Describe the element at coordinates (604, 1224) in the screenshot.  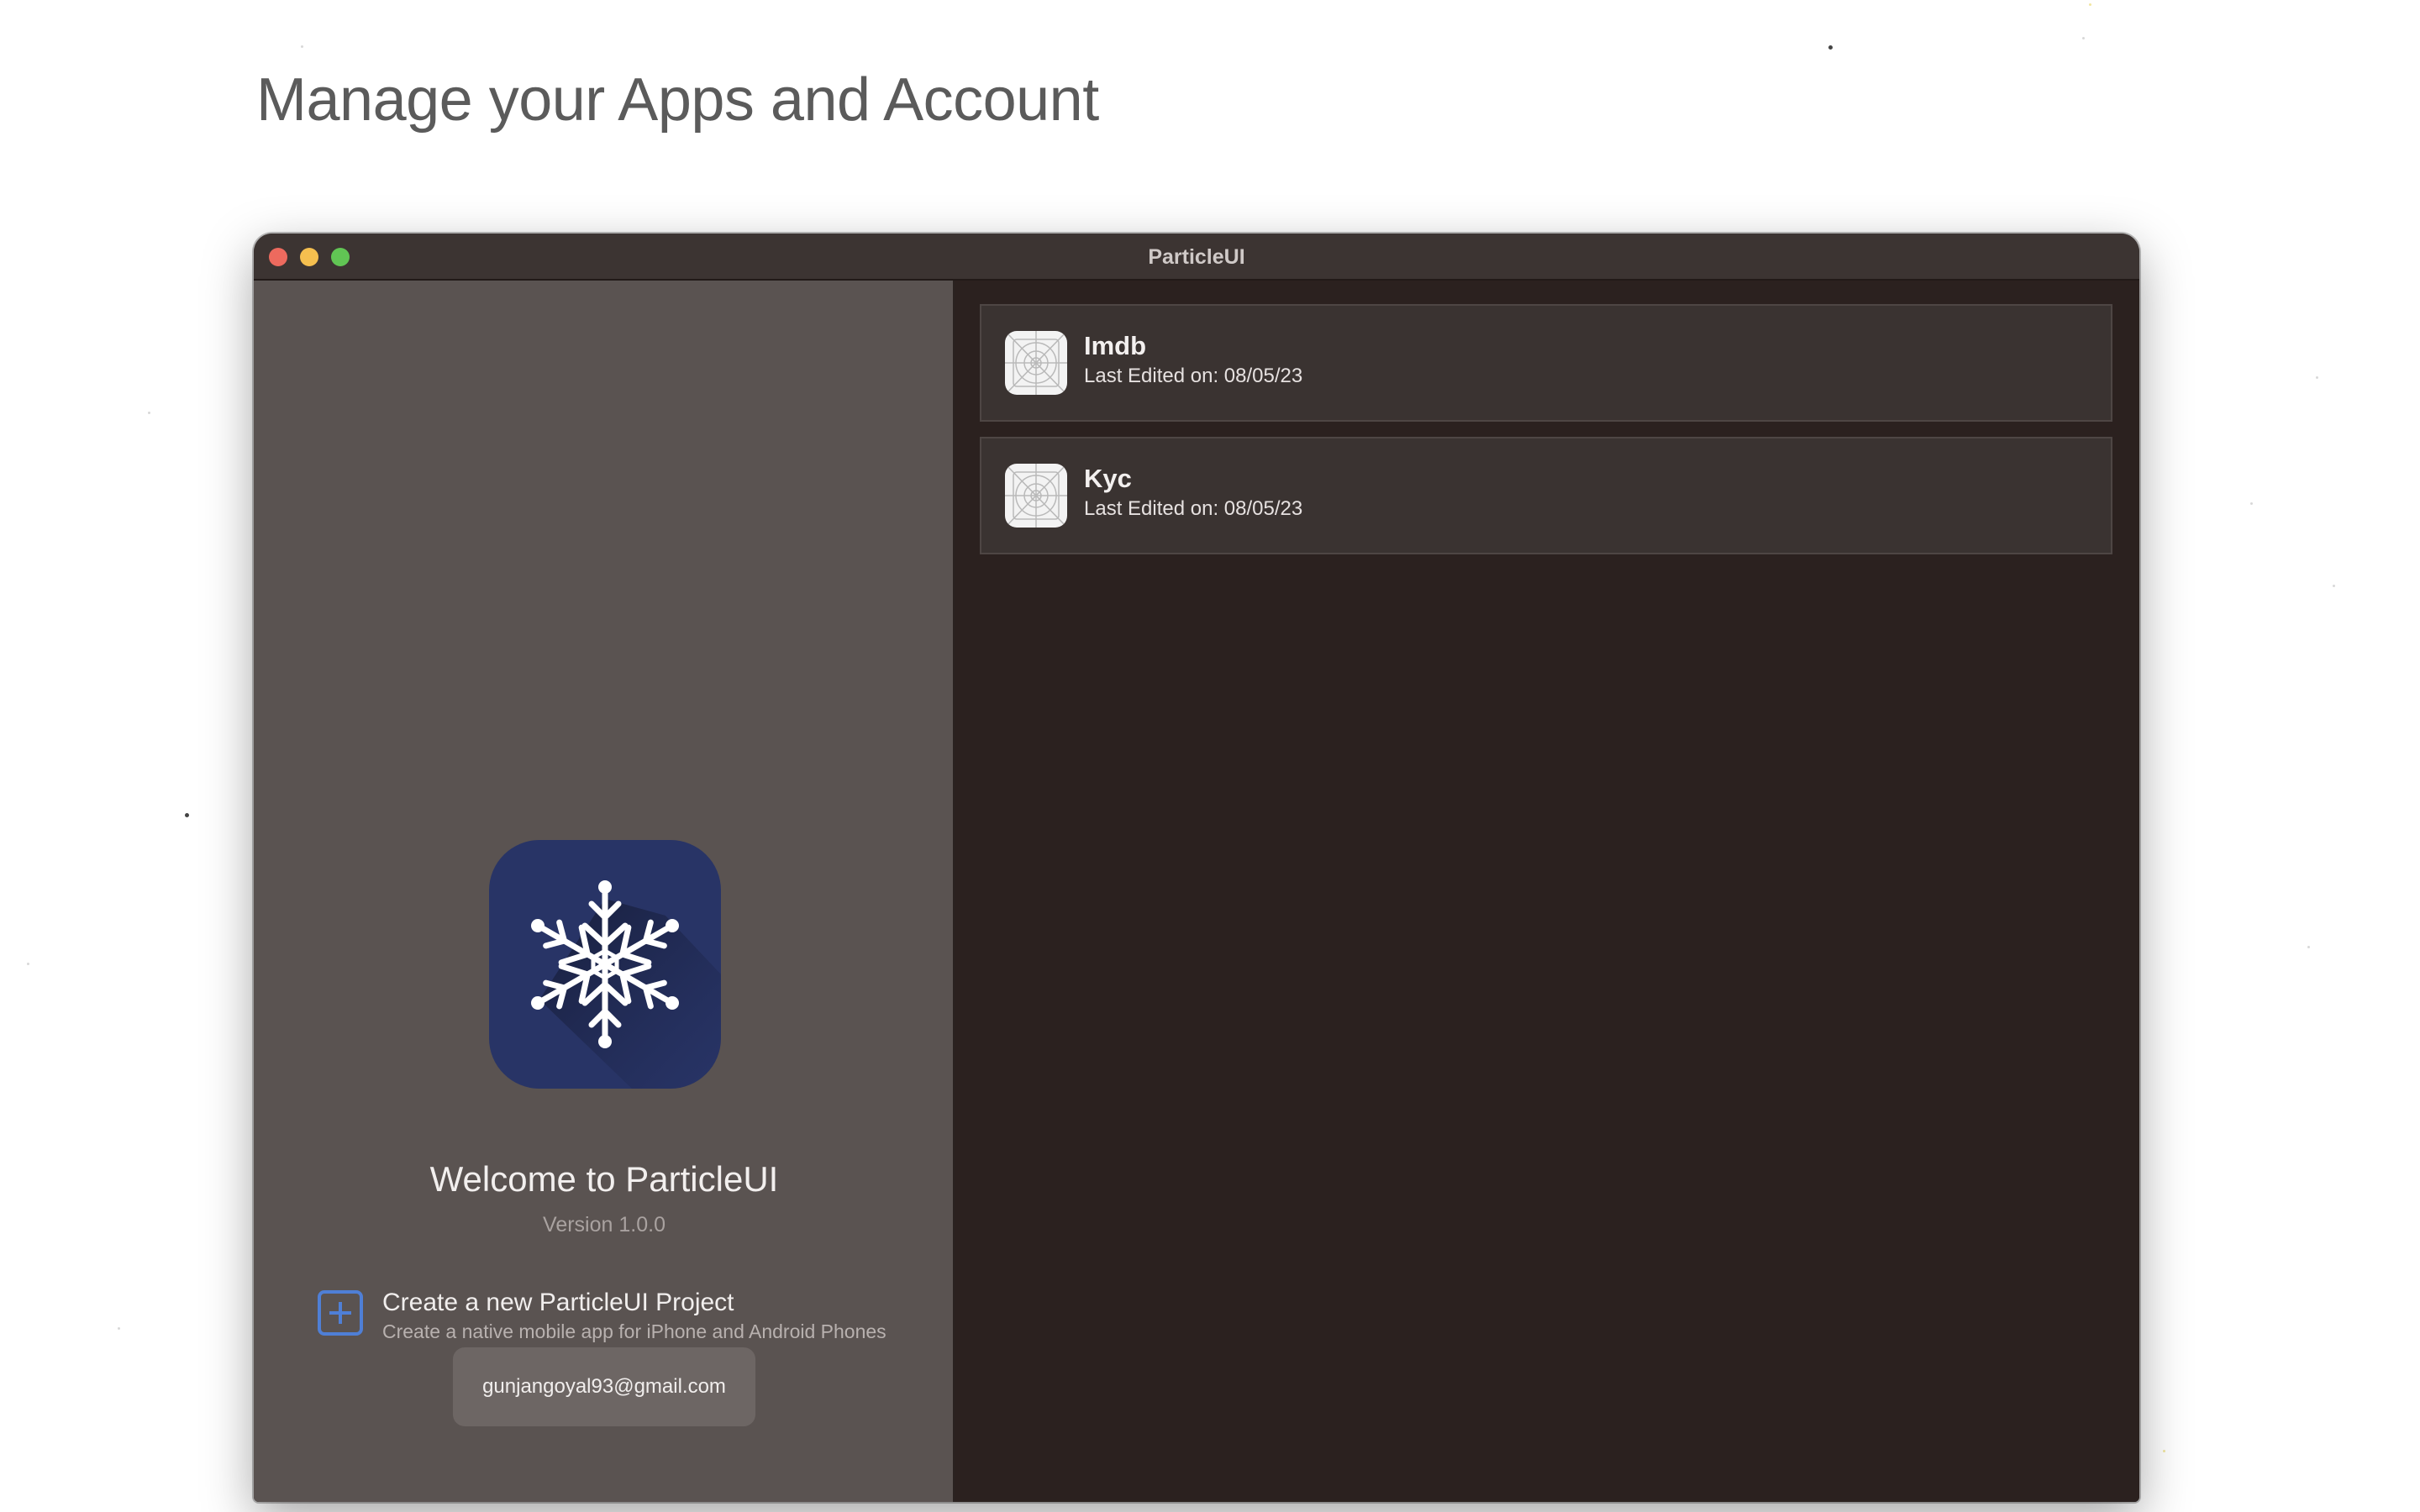
I see `version-label: Version 1.0.0` at that location.